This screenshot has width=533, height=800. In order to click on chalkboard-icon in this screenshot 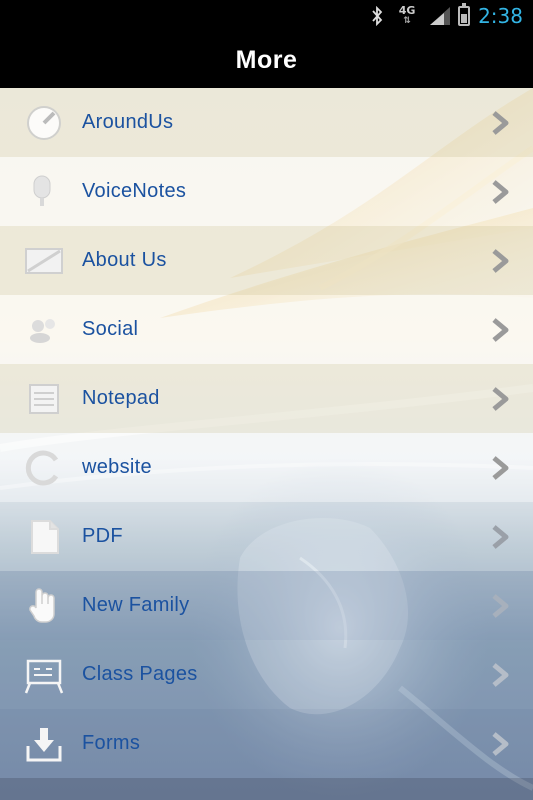, I will do `click(44, 675)`.